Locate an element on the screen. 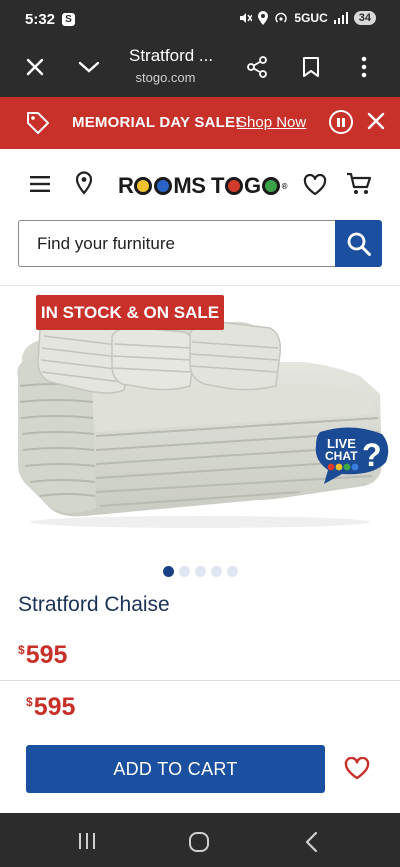 This screenshot has width=400, height=867. chat-dot-red is located at coordinates (331, 467).